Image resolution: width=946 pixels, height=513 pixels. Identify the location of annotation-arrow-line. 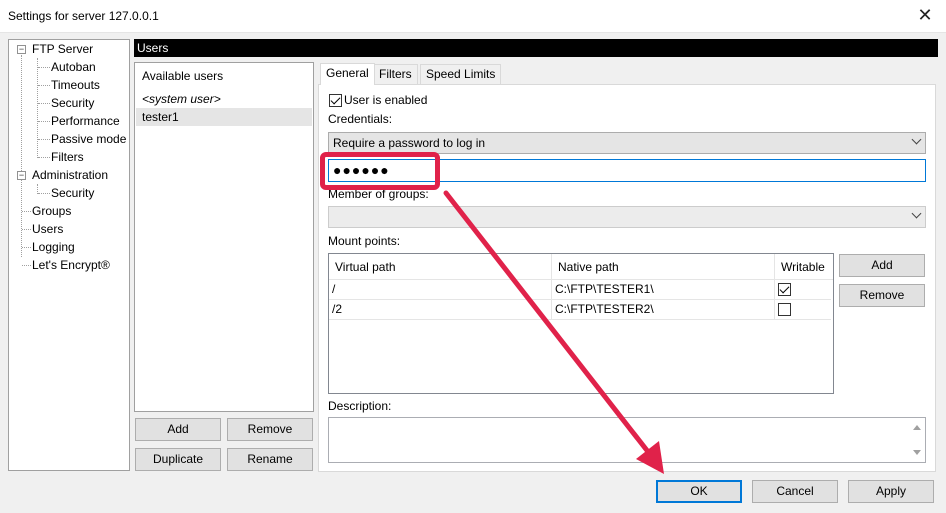
(551, 327).